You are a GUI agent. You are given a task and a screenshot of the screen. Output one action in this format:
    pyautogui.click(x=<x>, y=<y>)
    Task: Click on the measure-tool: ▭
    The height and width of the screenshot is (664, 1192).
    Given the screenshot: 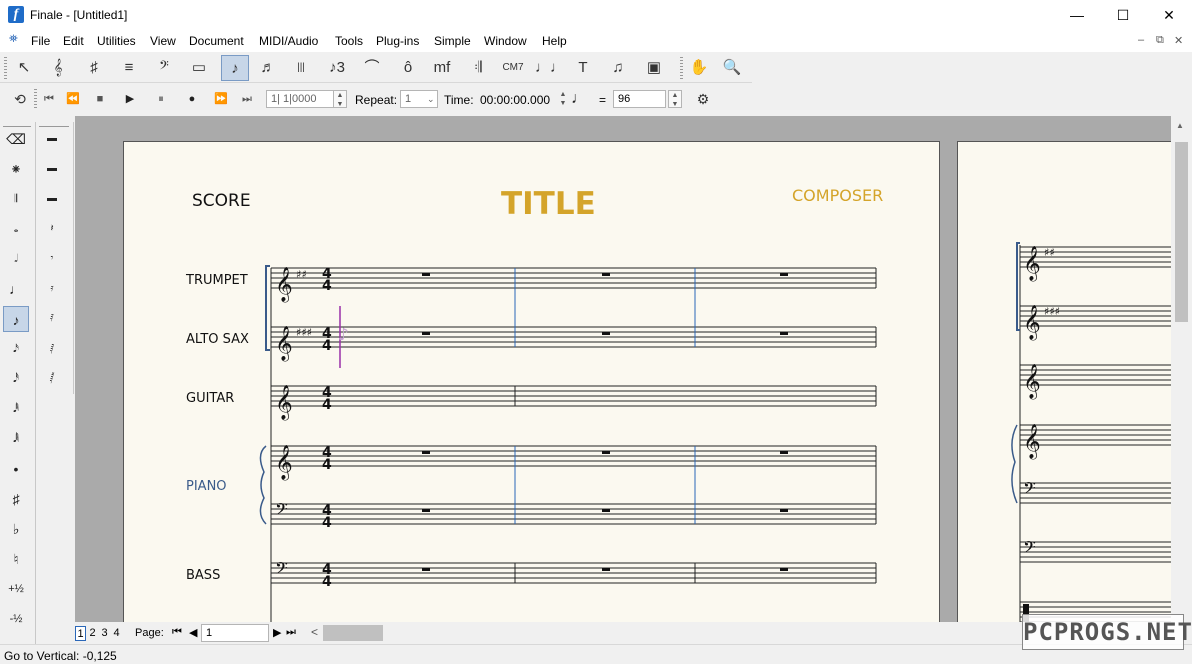 What is the action you would take?
    pyautogui.click(x=199, y=68)
    